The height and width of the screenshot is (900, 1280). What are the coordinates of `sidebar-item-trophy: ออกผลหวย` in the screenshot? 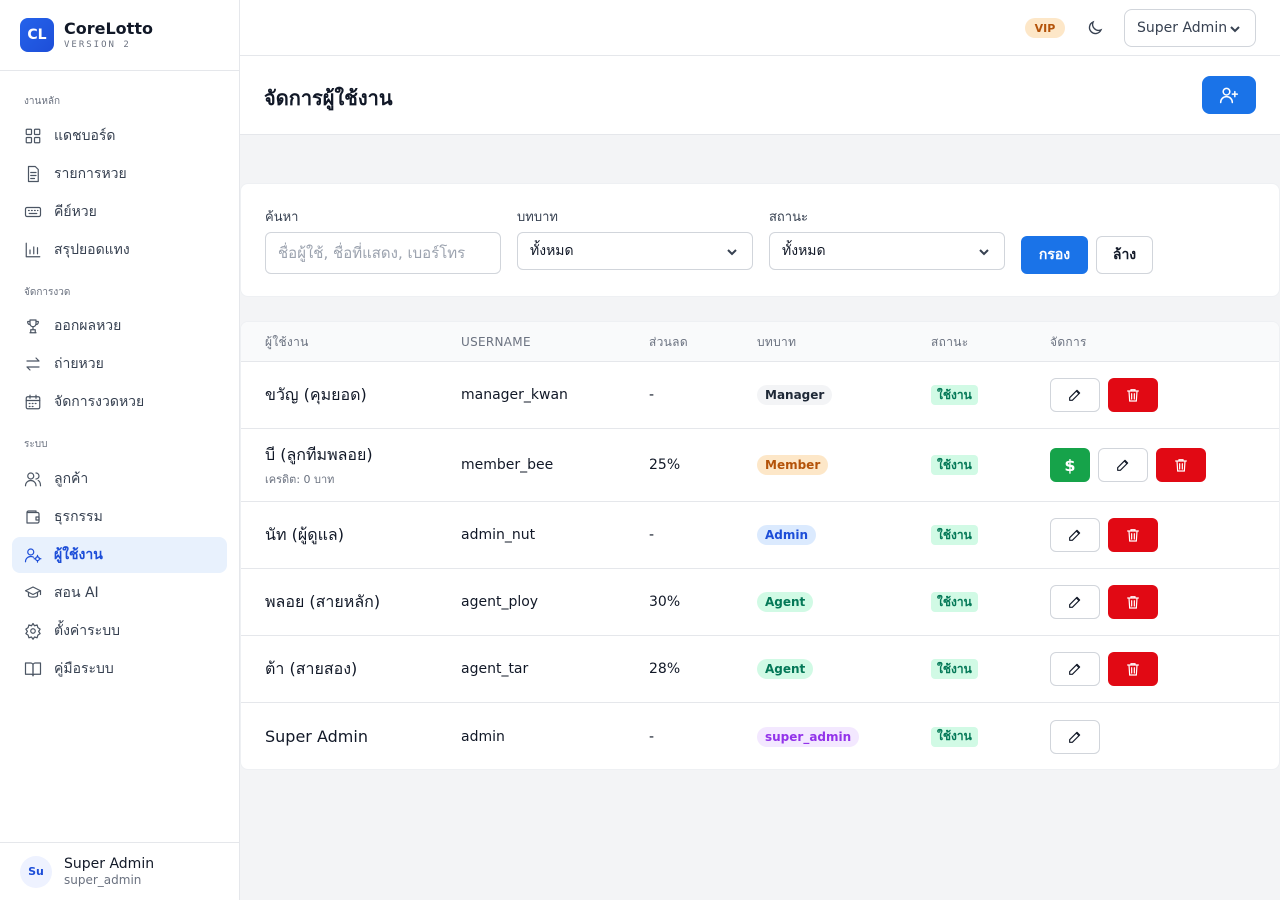 It's located at (119, 326).